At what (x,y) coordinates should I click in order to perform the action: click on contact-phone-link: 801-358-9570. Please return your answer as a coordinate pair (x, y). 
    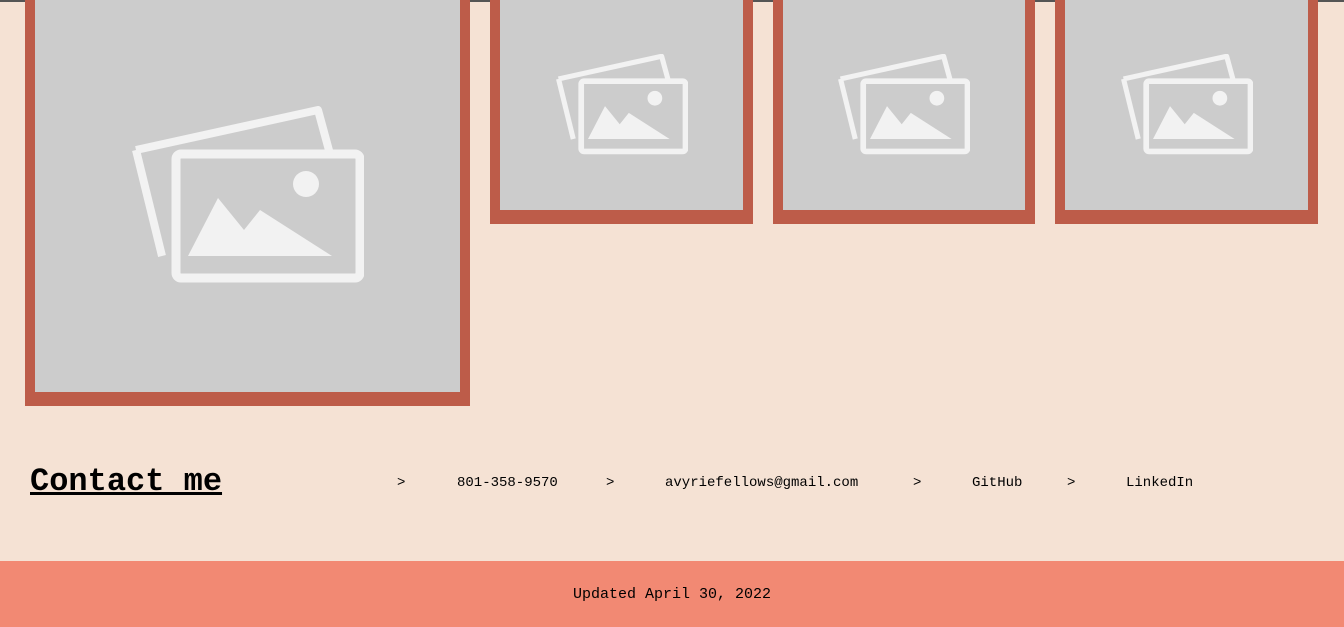
    Looking at the image, I should click on (507, 483).